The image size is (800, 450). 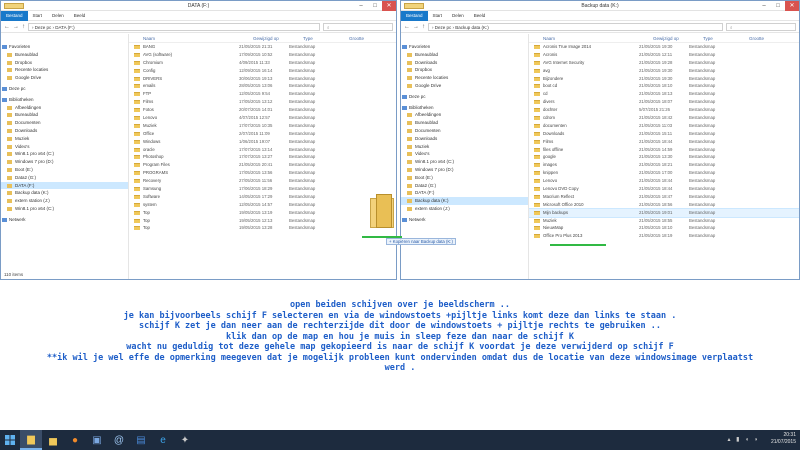 What do you see at coordinates (664, 212) in the screenshot?
I see `file-row: Mijn backups 21/05/2015 19:01 Bestandsmap` at bounding box center [664, 212].